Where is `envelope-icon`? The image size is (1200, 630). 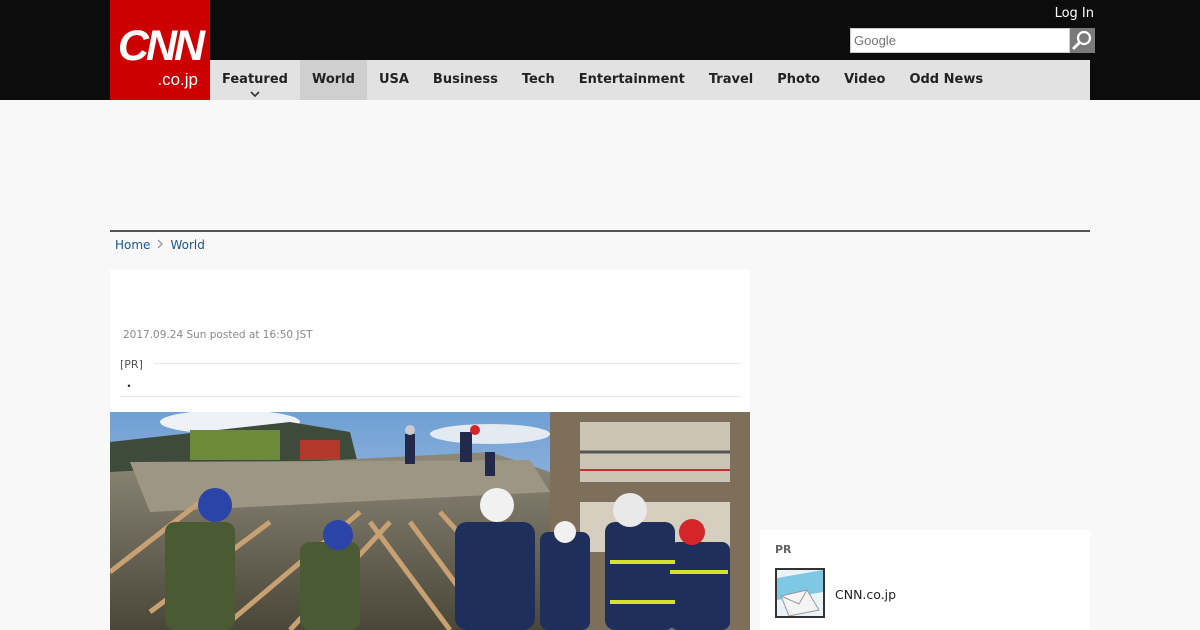 envelope-icon is located at coordinates (800, 593).